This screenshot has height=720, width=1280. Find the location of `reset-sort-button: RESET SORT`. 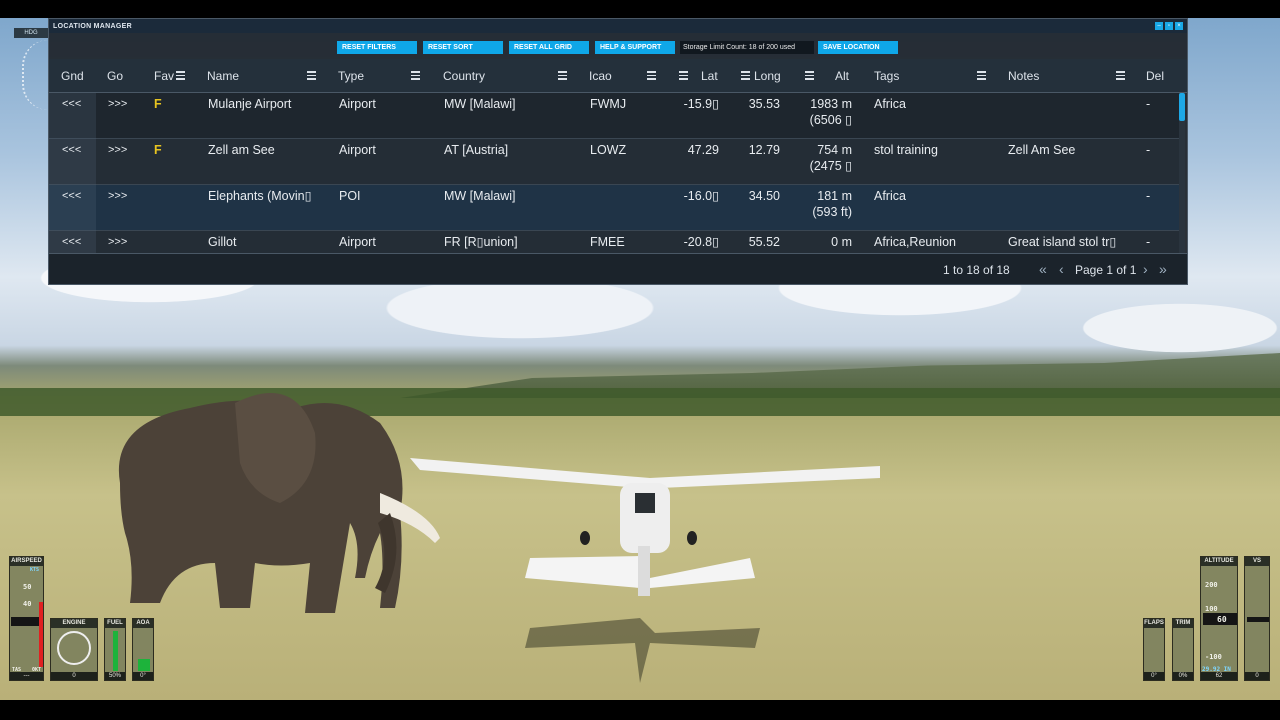

reset-sort-button: RESET SORT is located at coordinates (463, 47).